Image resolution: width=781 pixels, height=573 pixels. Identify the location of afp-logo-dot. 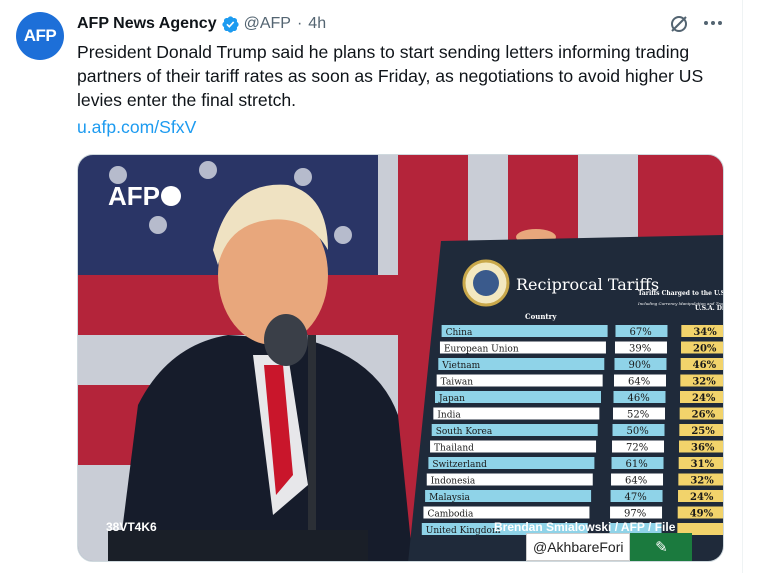
(171, 196).